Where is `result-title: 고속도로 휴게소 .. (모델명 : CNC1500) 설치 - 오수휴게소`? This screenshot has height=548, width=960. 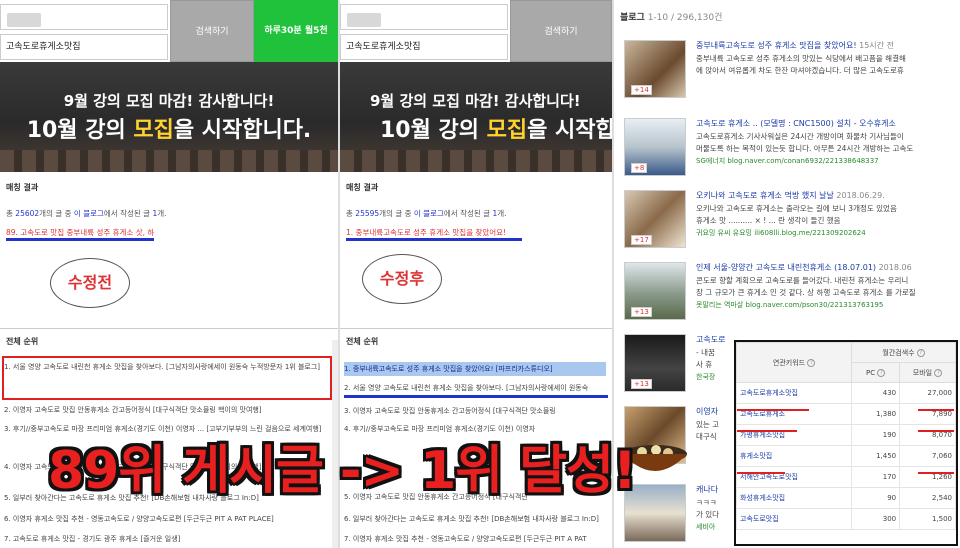 result-title: 고속도로 휴게소 .. (모델명 : CNC1500) 설치 - 오수휴게소 is located at coordinates (796, 123).